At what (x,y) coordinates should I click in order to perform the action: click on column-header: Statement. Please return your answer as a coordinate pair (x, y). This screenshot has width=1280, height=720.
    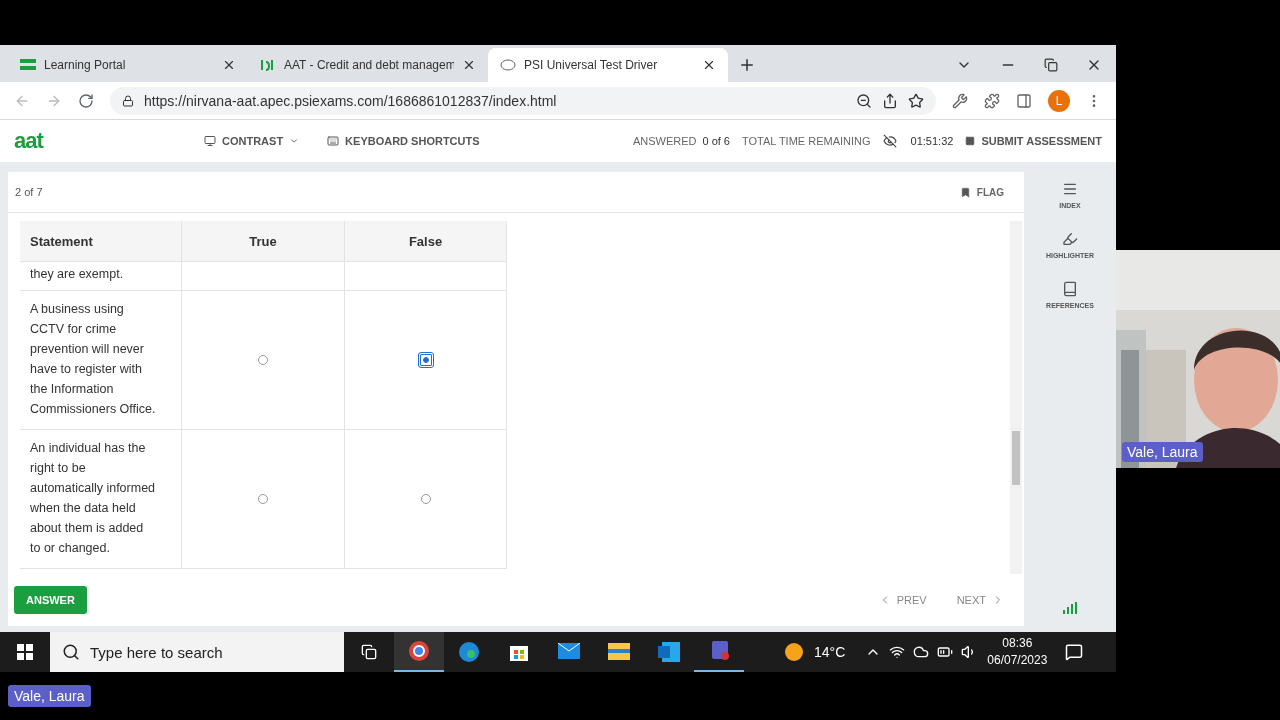
    Looking at the image, I should click on (101, 241).